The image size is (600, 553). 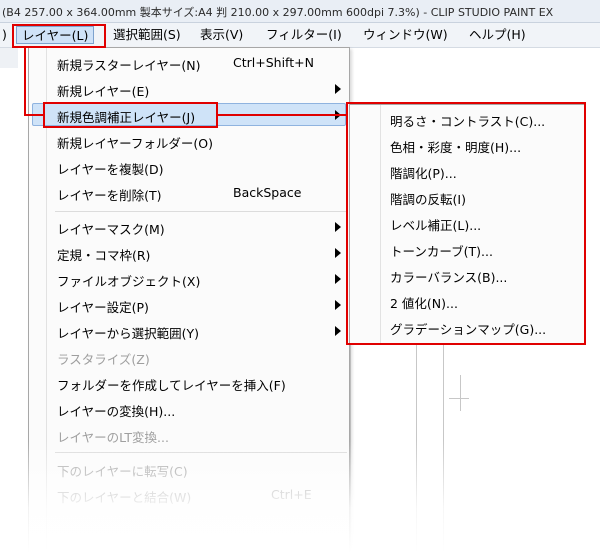 I want to click on menu-item-merge-down: 下のレイヤーと結合(W) Ctrl+E, so click(x=189, y=494).